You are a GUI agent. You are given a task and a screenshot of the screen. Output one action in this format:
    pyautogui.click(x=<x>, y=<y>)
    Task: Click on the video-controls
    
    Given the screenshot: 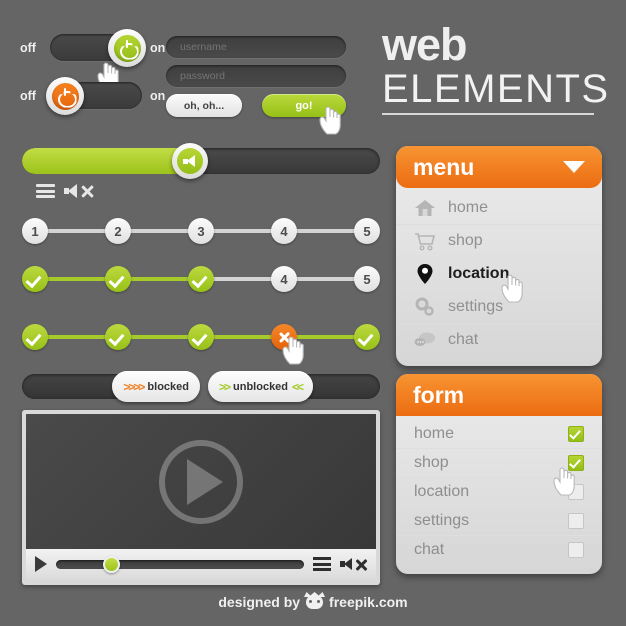 What is the action you would take?
    pyautogui.click(x=201, y=564)
    